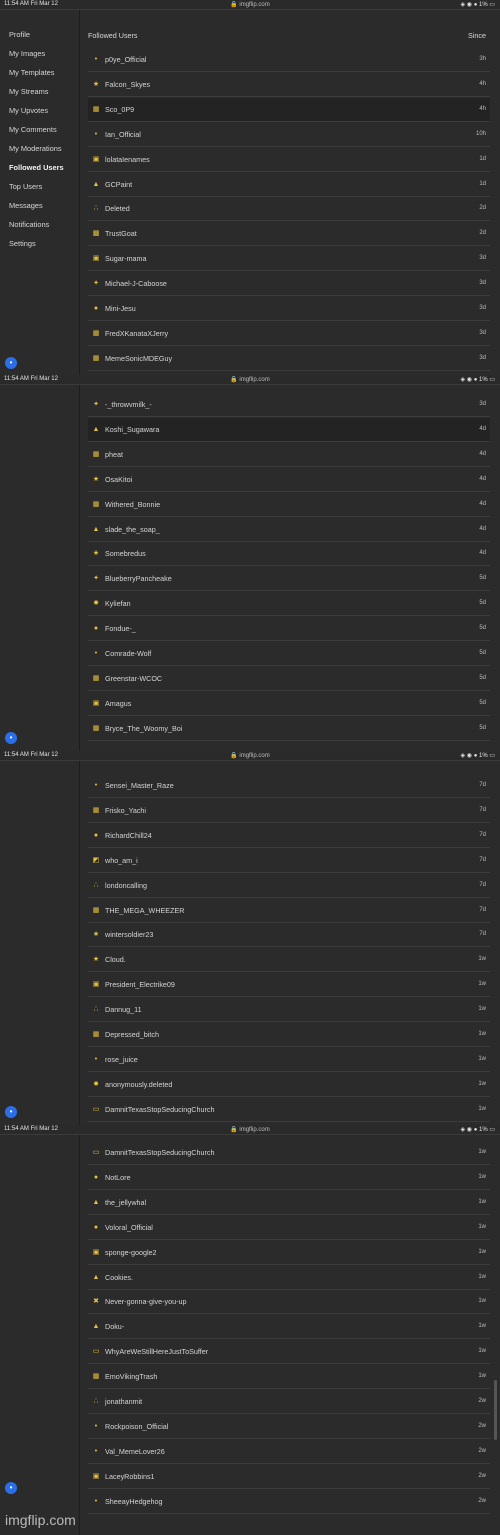 The height and width of the screenshot is (1535, 500). I want to click on user-row: ★ OsaKitoi 4d, so click(289, 480).